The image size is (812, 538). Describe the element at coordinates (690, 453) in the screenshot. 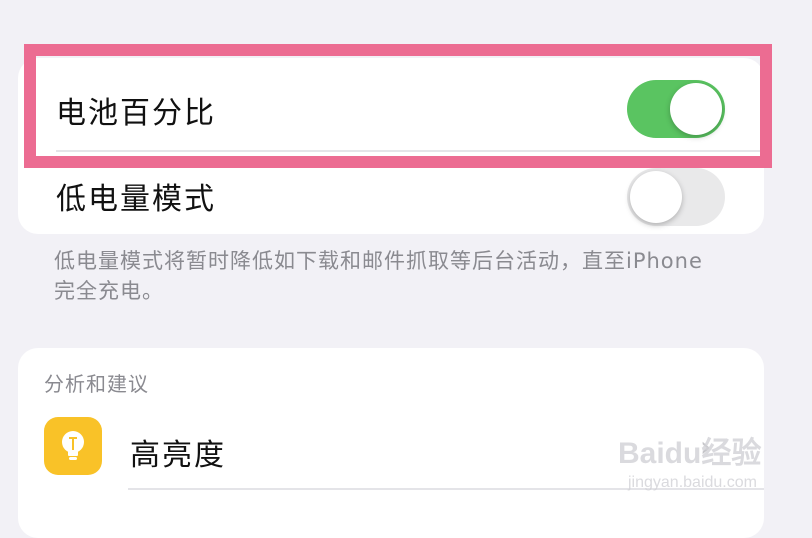

I see `watermark: Baidu经验` at that location.